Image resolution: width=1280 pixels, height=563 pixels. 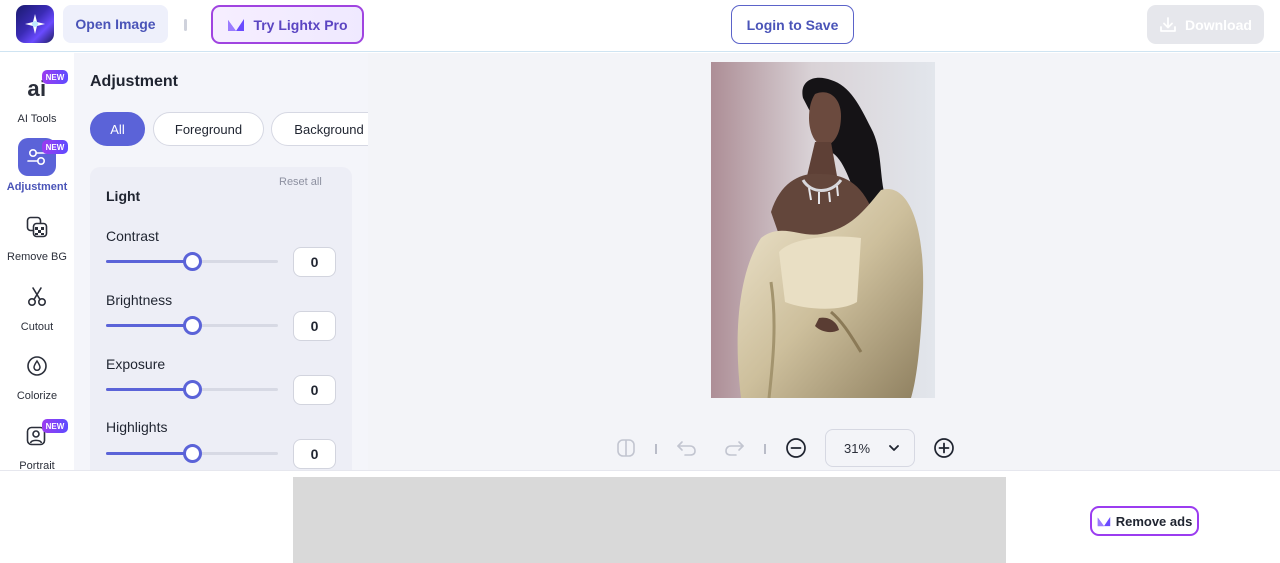 What do you see at coordinates (123, 196) in the screenshot?
I see `section-title: Light` at bounding box center [123, 196].